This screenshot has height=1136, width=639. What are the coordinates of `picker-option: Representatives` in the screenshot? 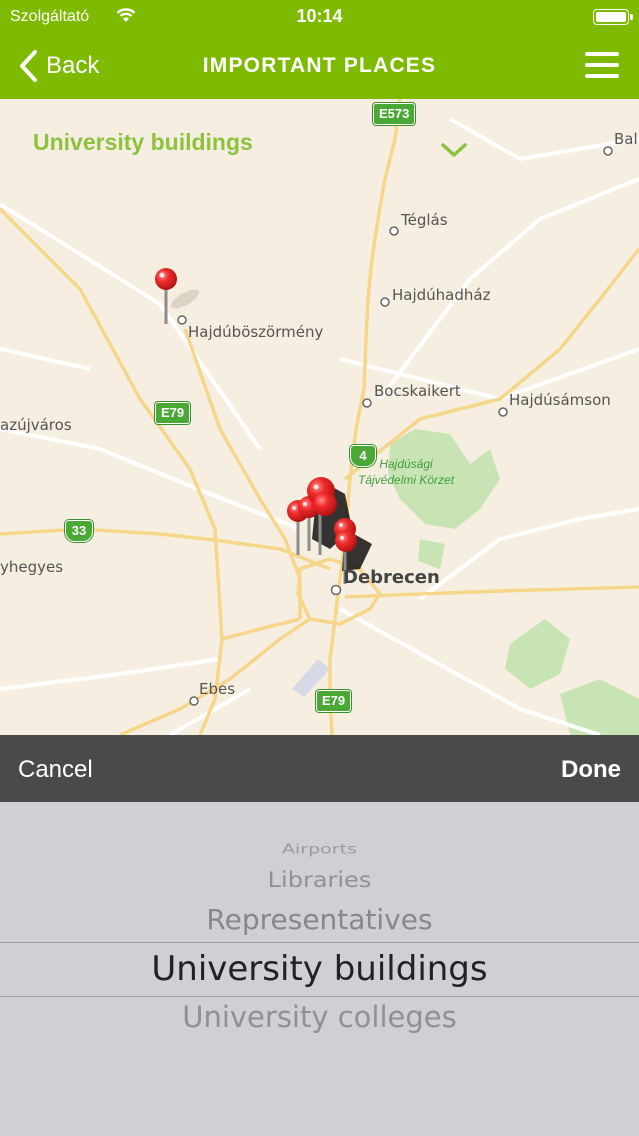 It's located at (319, 919).